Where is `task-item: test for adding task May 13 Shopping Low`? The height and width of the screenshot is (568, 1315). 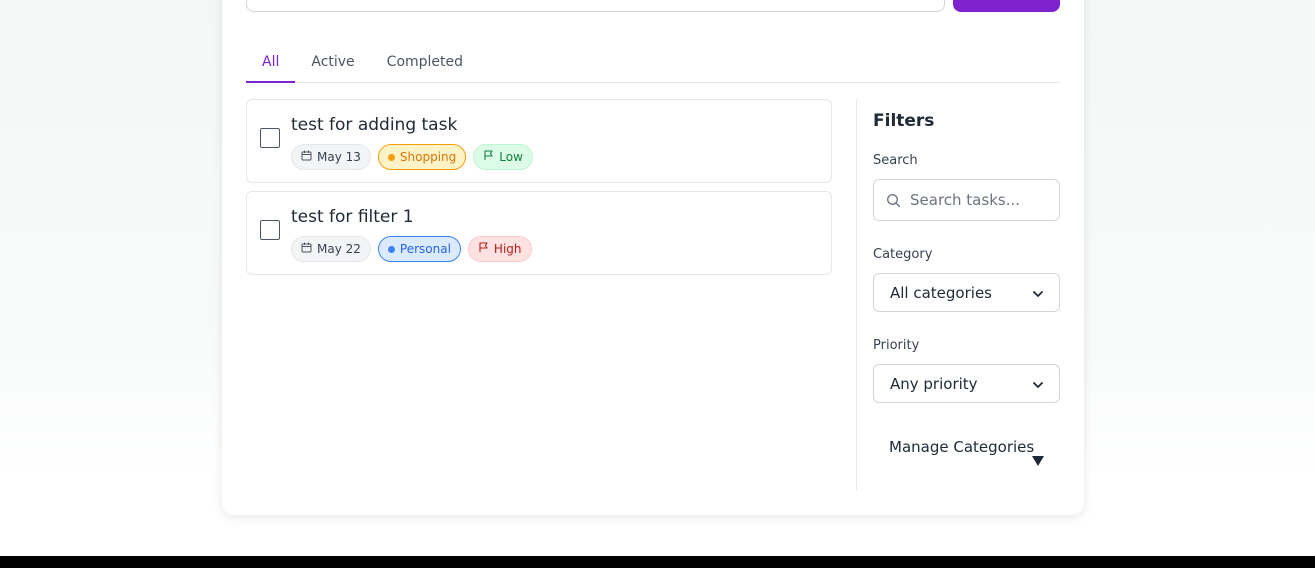 task-item: test for adding task May 13 Shopping Low is located at coordinates (539, 141).